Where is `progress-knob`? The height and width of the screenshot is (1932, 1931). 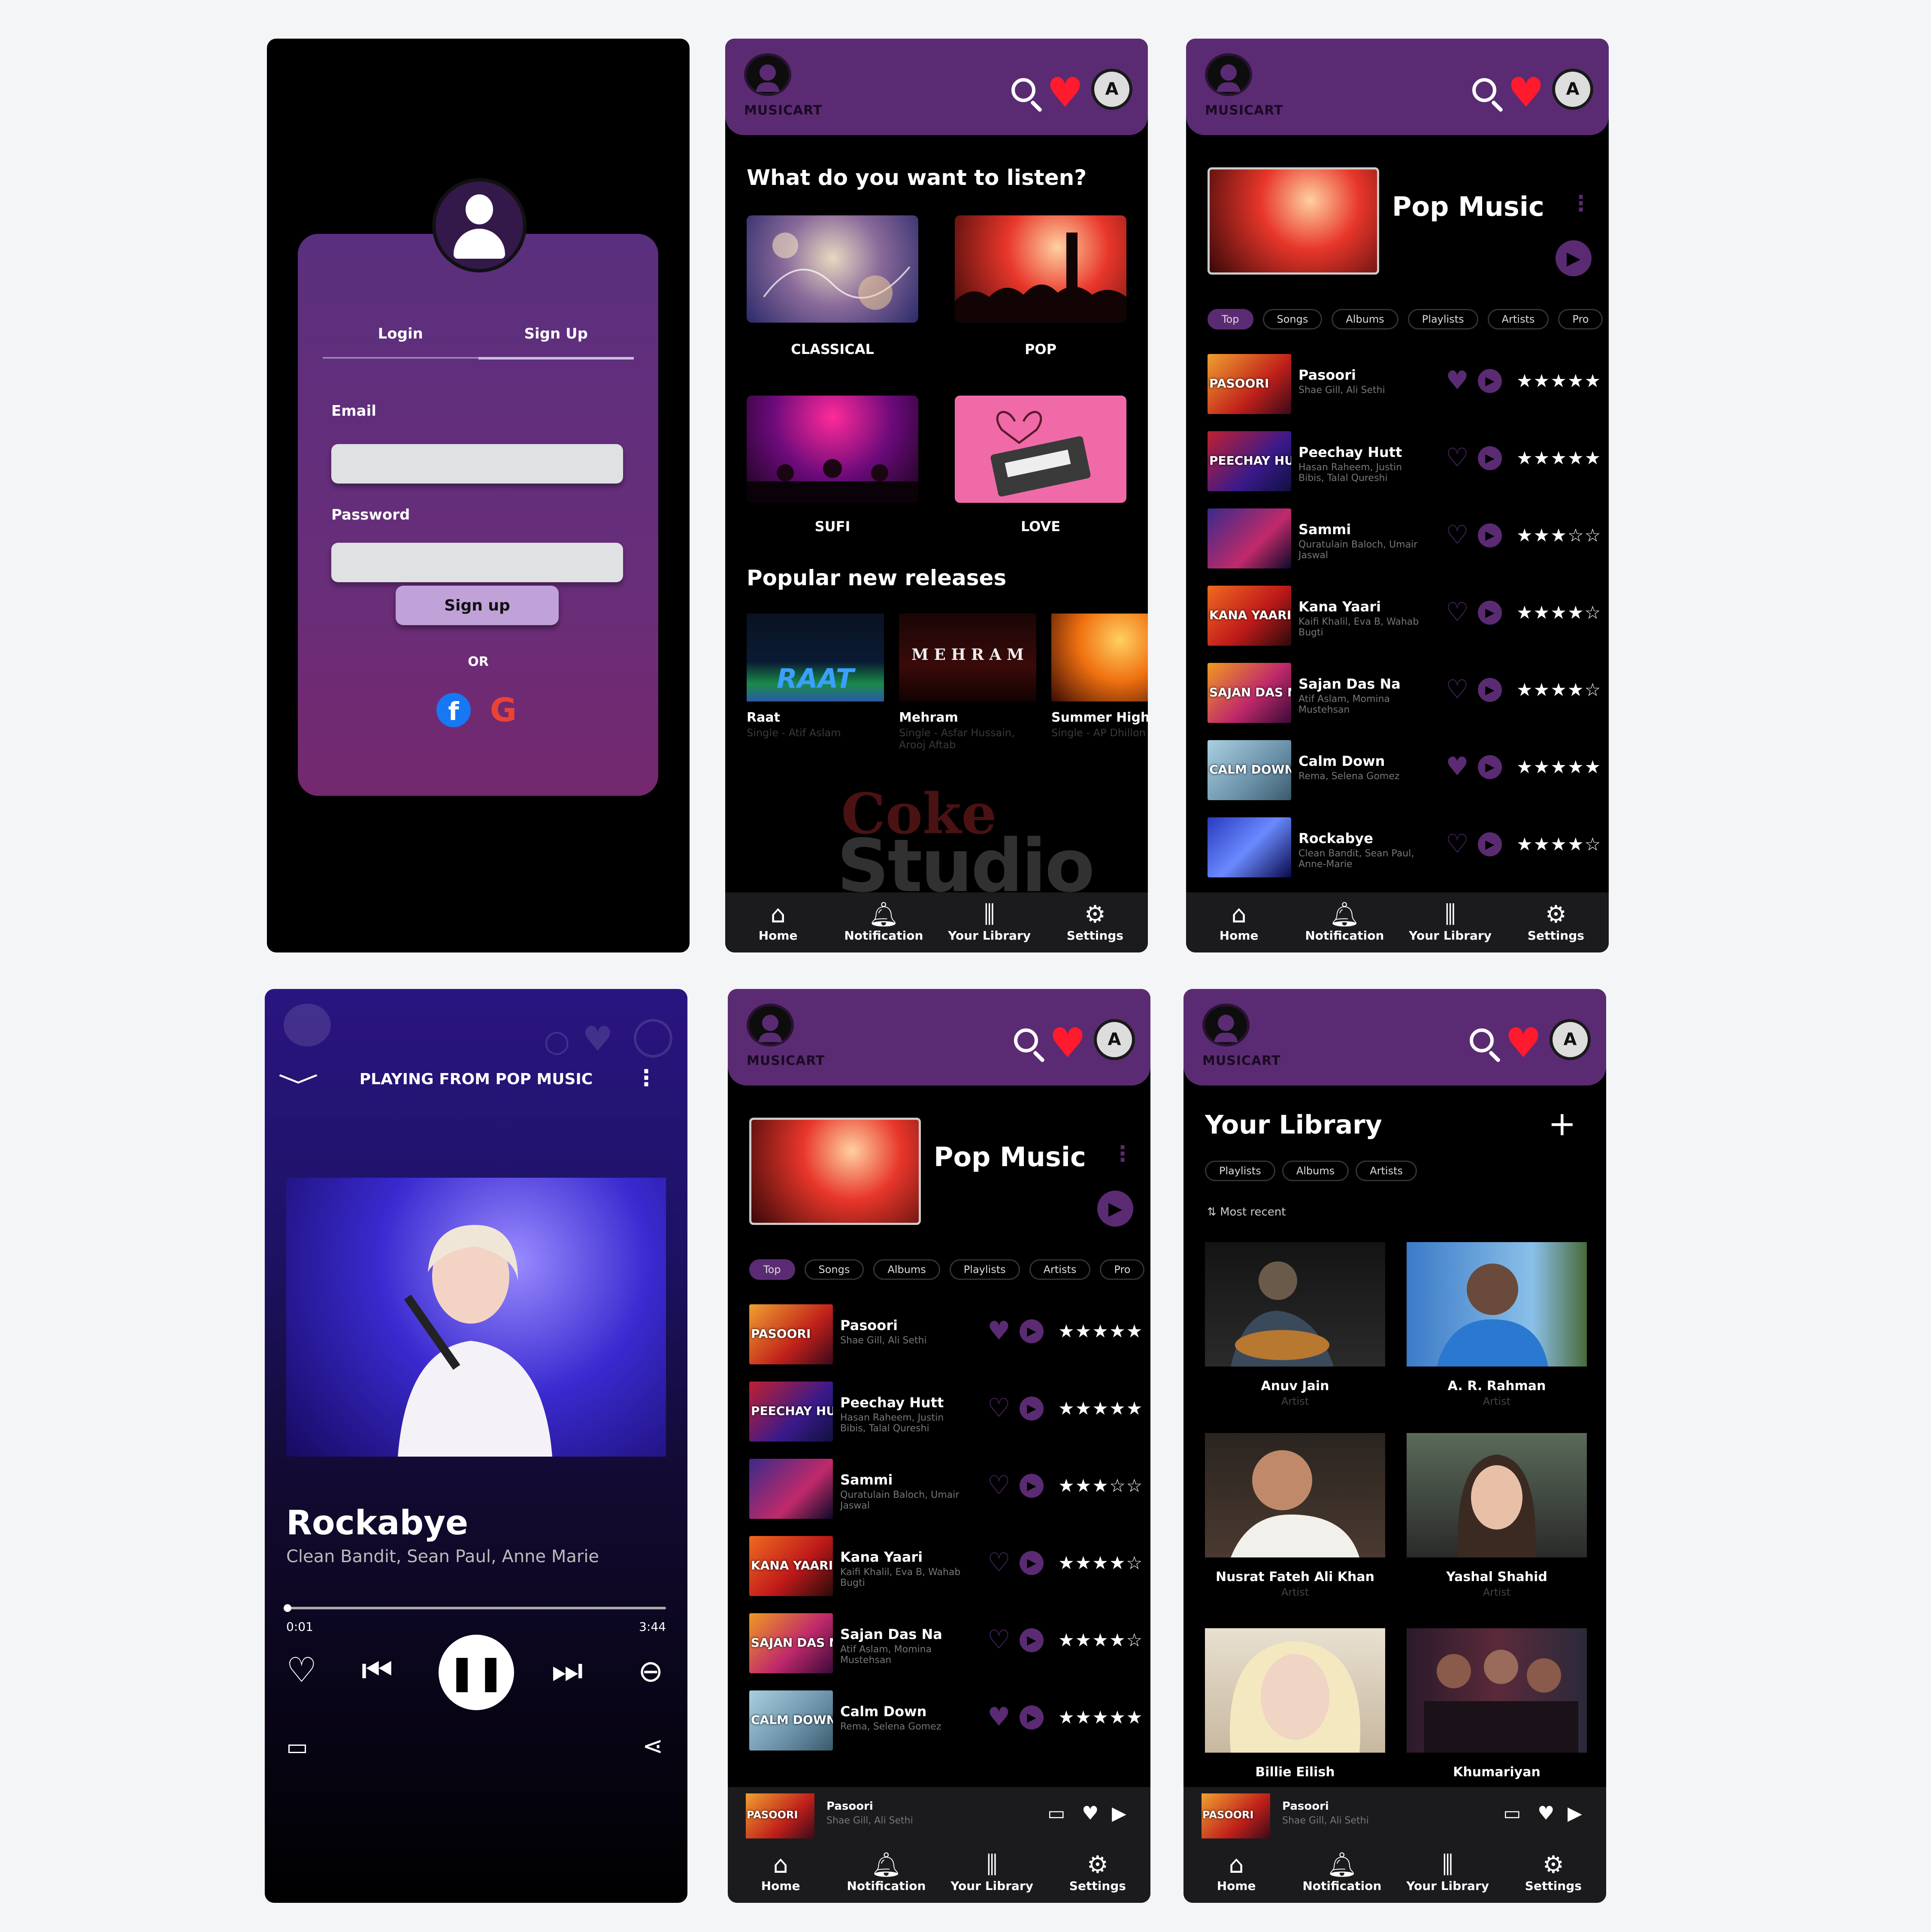
progress-knob is located at coordinates (287, 1608).